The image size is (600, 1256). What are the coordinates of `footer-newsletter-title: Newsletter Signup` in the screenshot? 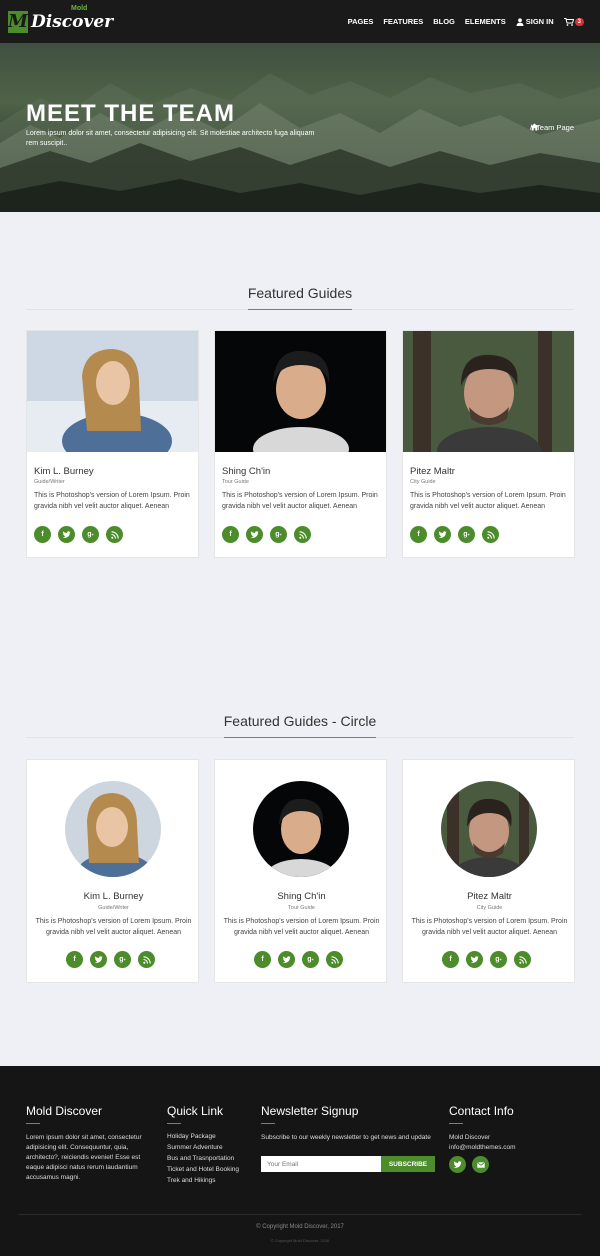 It's located at (310, 1111).